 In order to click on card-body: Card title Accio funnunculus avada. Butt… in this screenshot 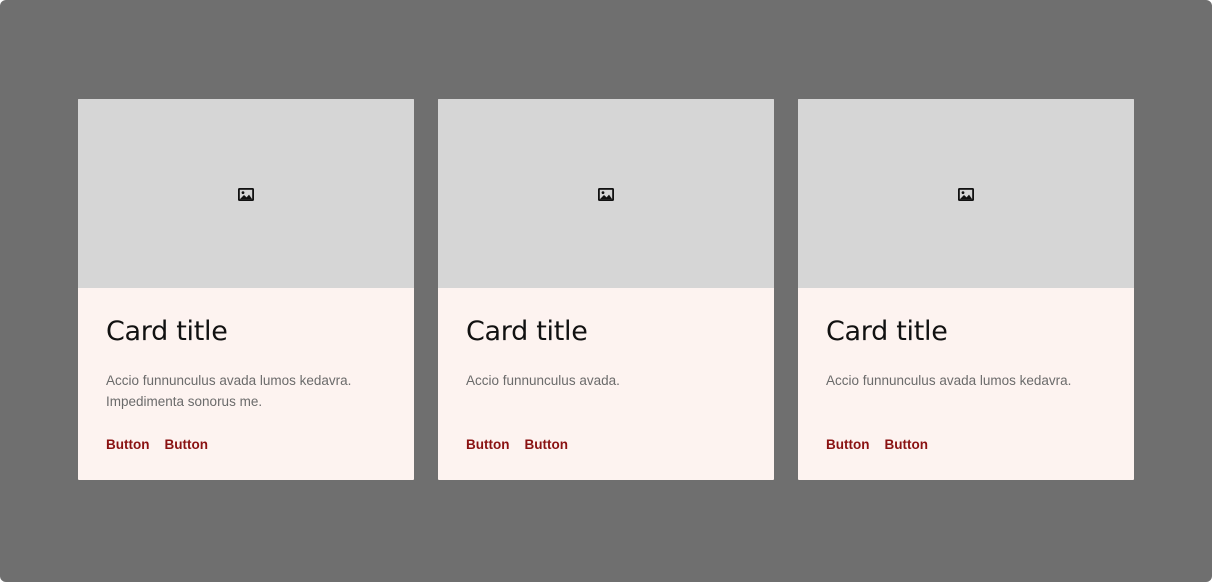, I will do `click(606, 384)`.